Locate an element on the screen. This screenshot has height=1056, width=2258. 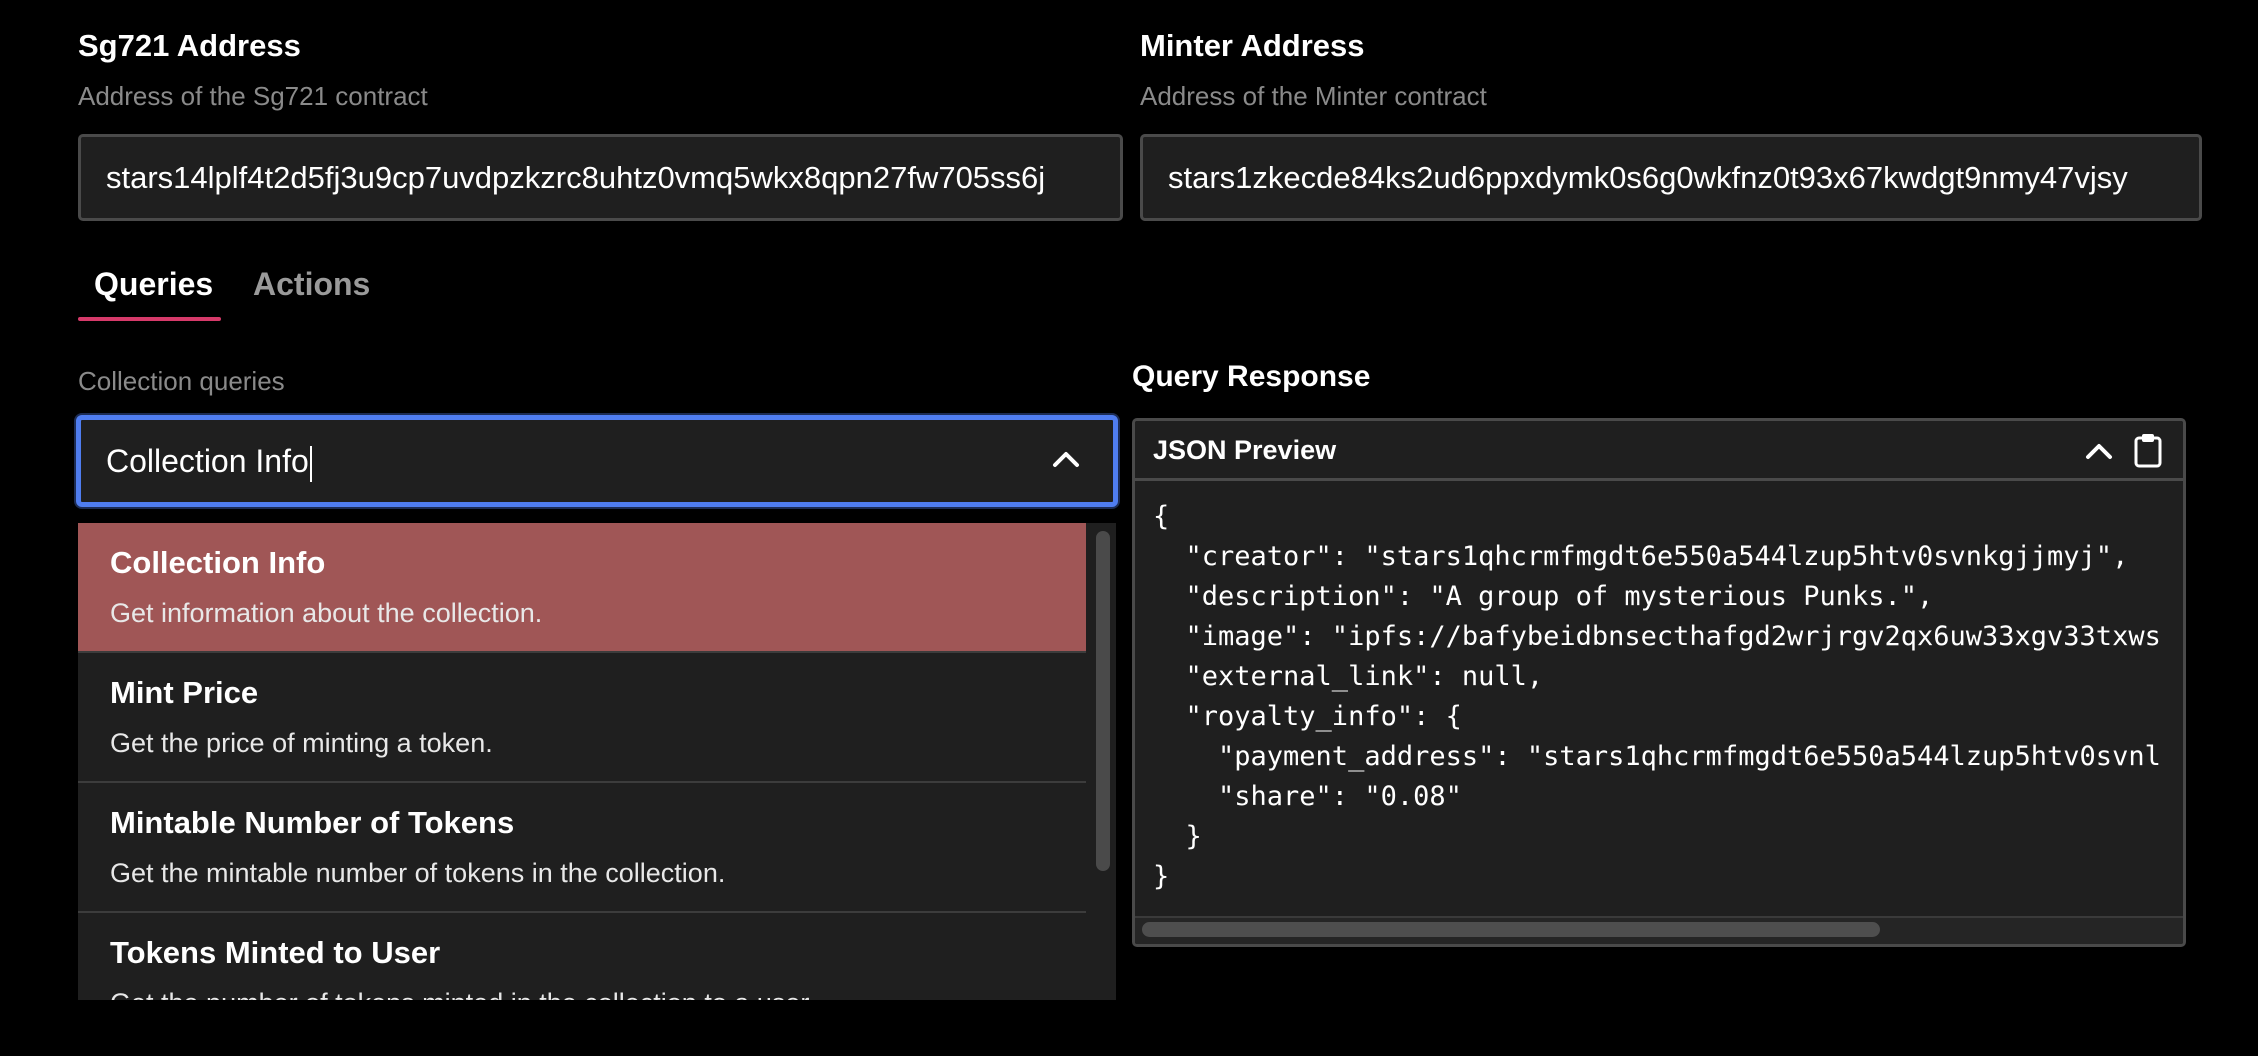
option-title: Mintable Number of Tokens is located at coordinates (312, 822).